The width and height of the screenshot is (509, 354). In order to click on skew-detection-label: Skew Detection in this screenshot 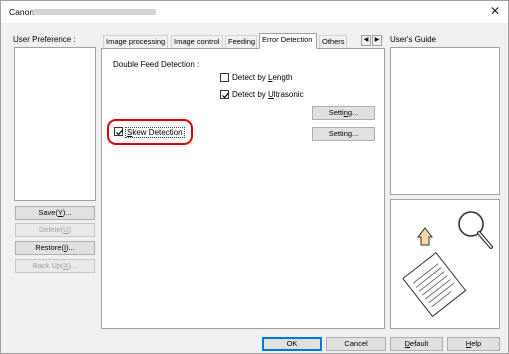, I will do `click(155, 132)`.